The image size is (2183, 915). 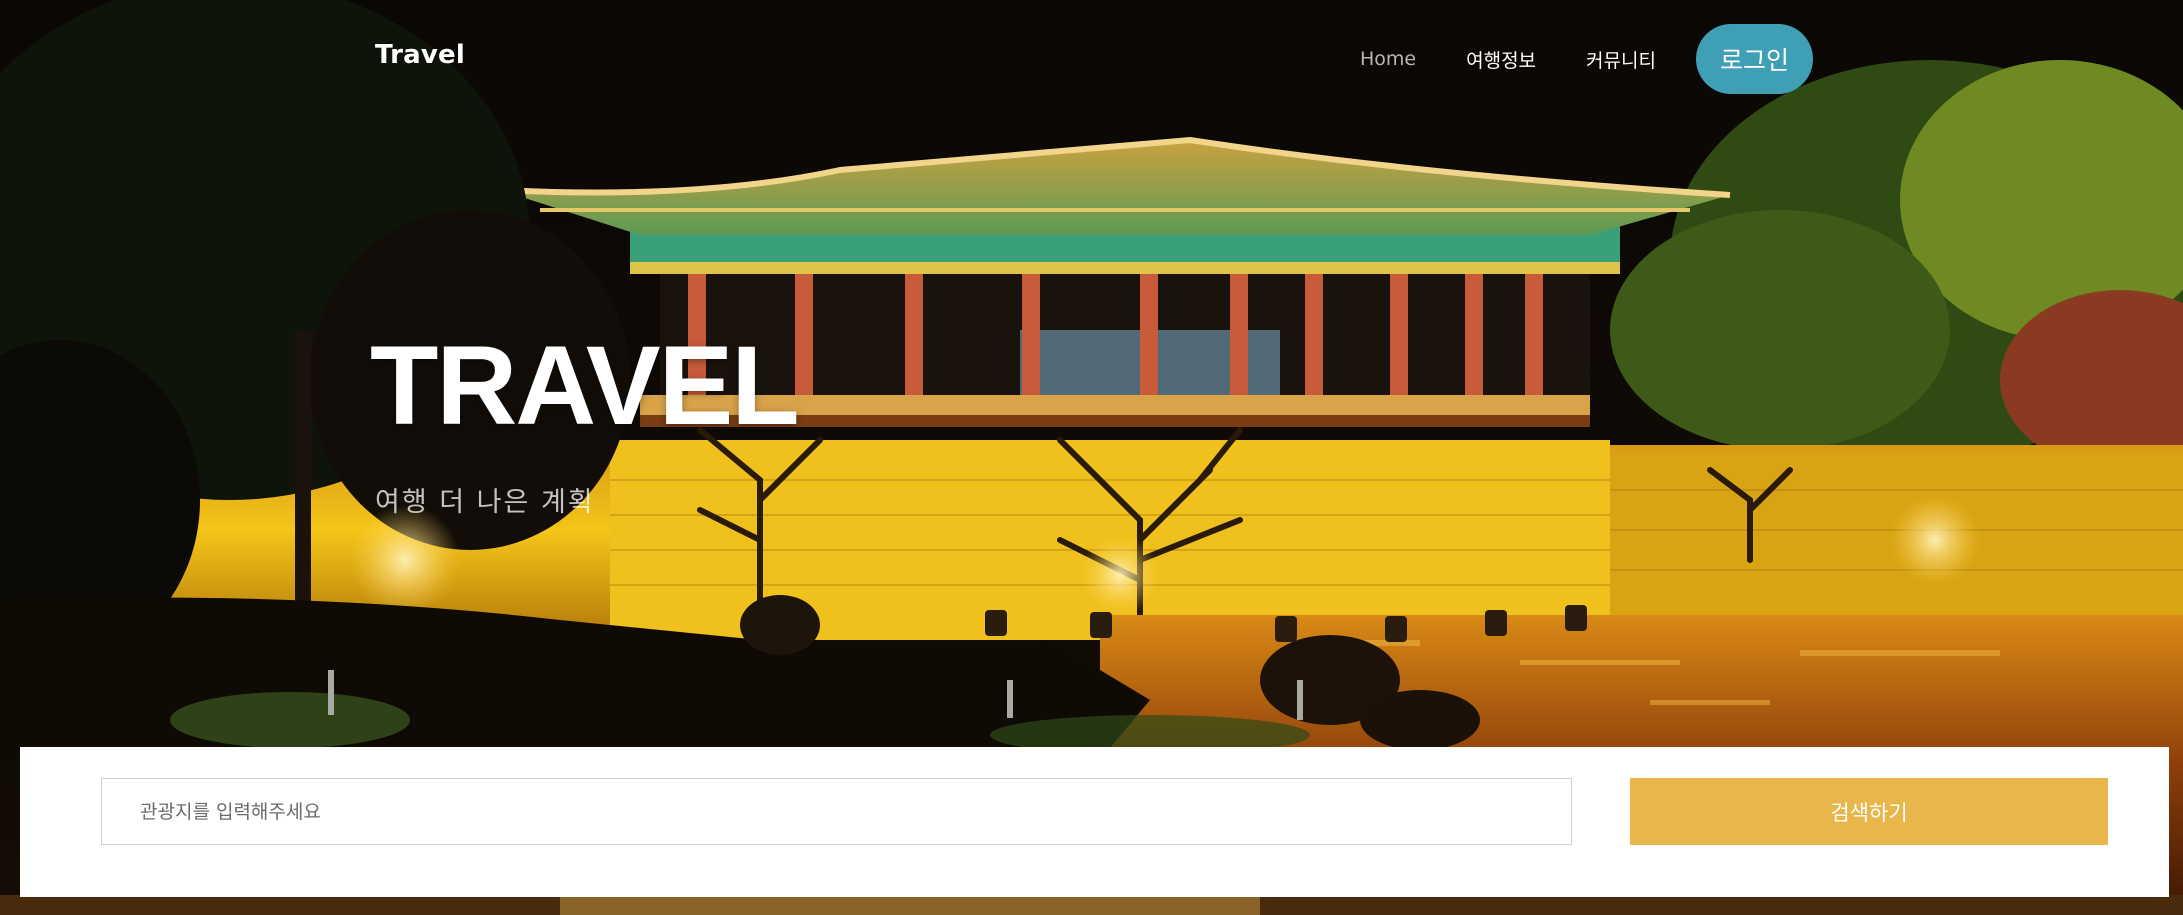 What do you see at coordinates (1754, 59) in the screenshot?
I see `login-button: 로그인` at bounding box center [1754, 59].